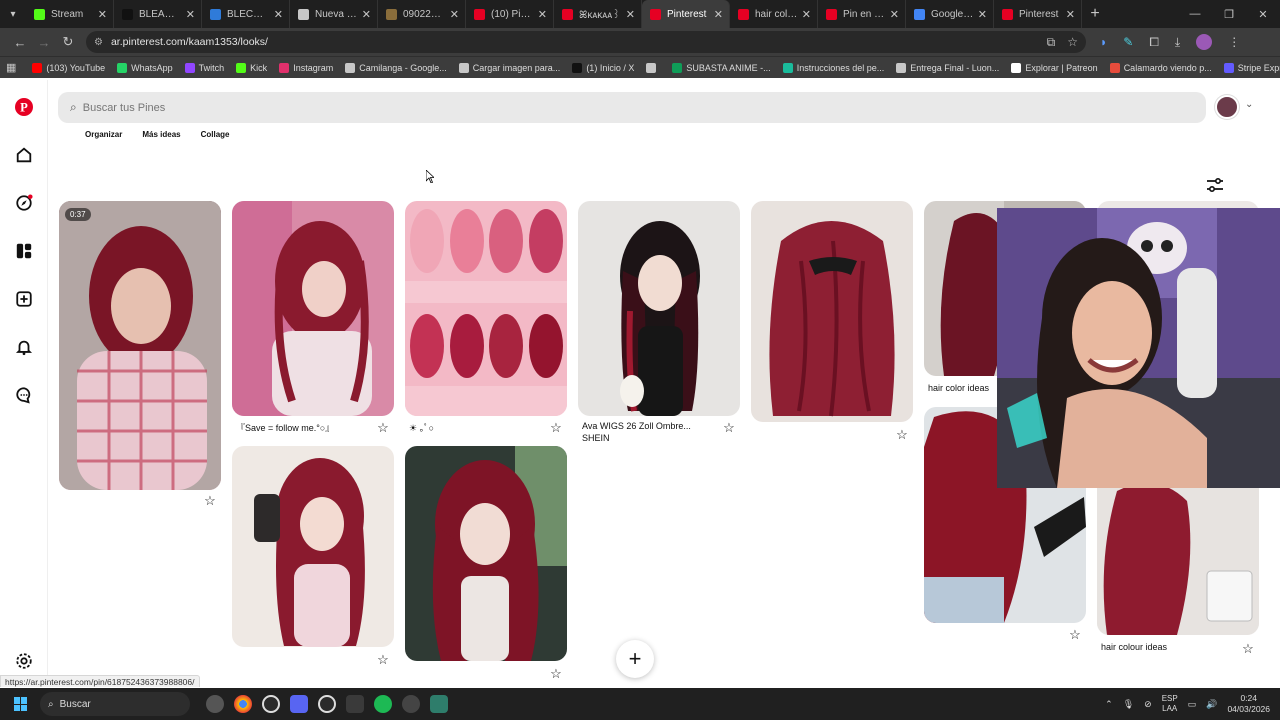 The height and width of the screenshot is (720, 1280). What do you see at coordinates (68, 42) in the screenshot?
I see `reload-icon: ↻` at bounding box center [68, 42].